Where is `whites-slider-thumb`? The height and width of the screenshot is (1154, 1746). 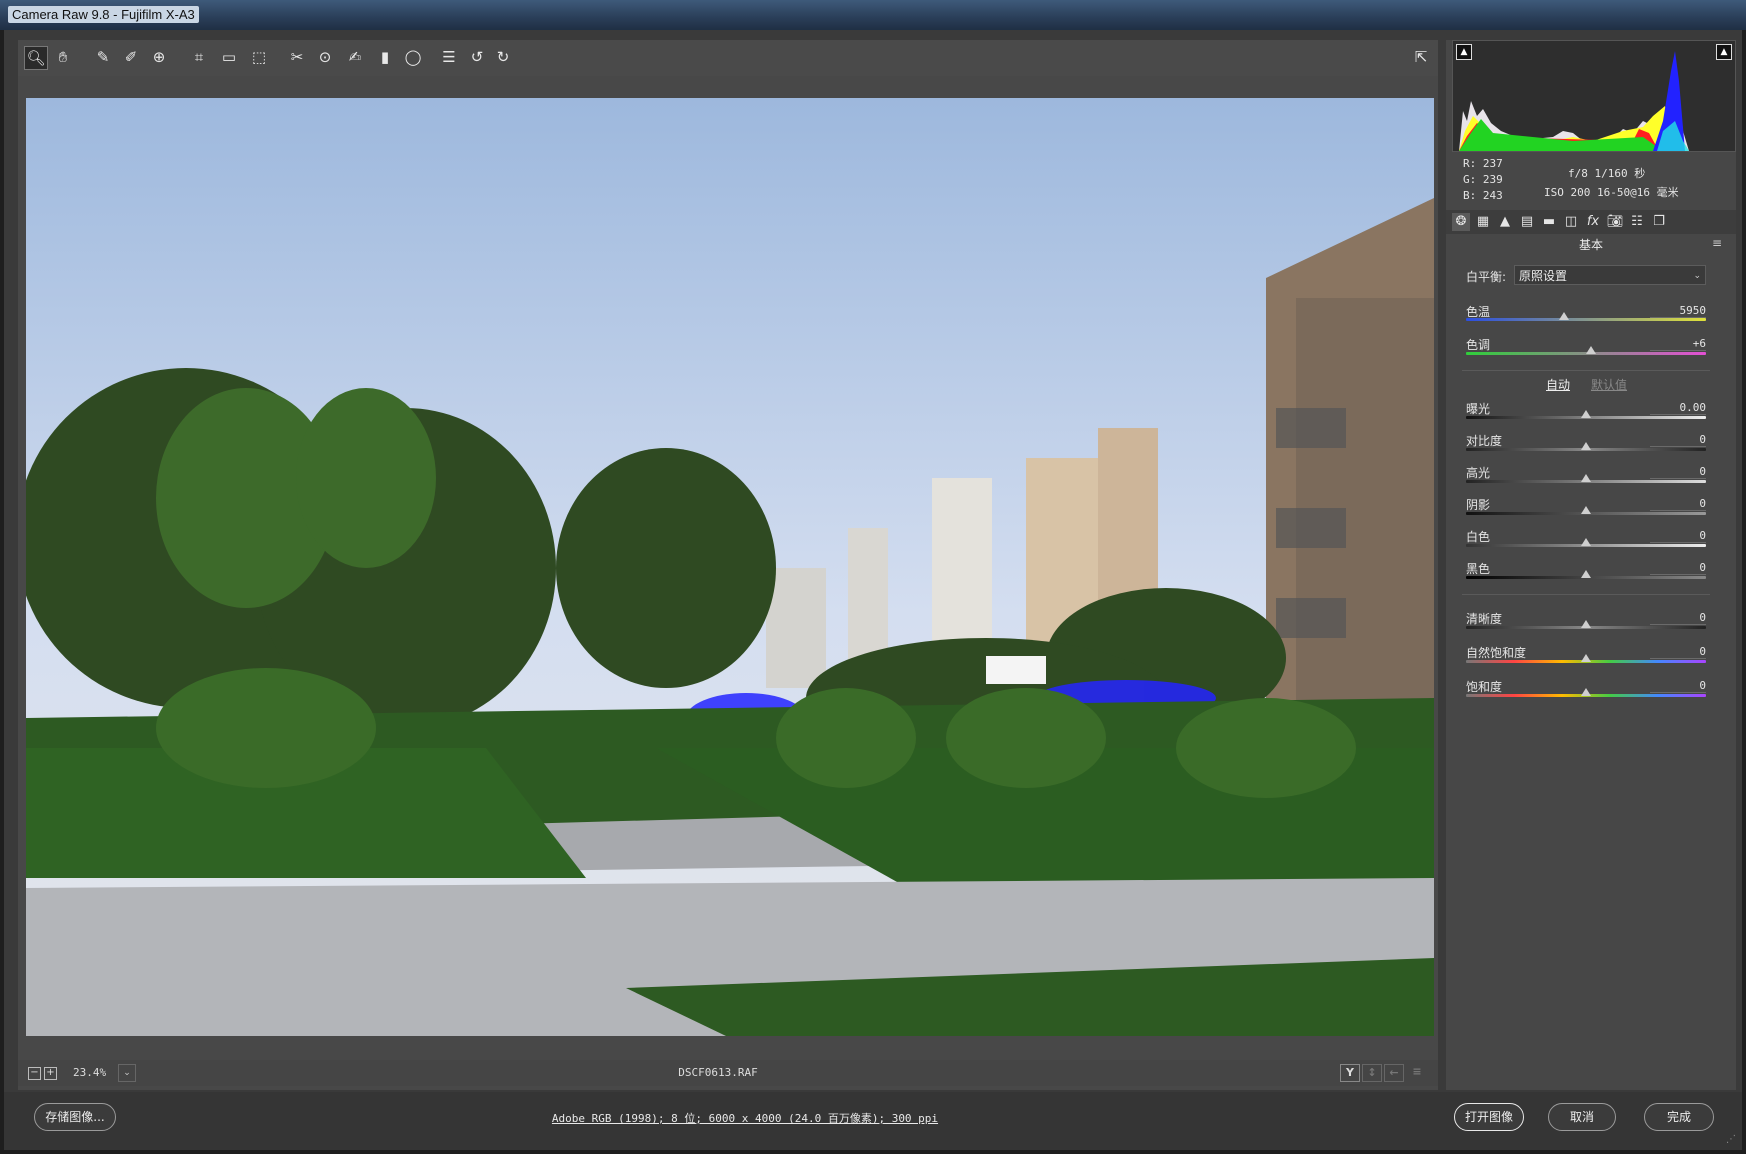 whites-slider-thumb is located at coordinates (1586, 542).